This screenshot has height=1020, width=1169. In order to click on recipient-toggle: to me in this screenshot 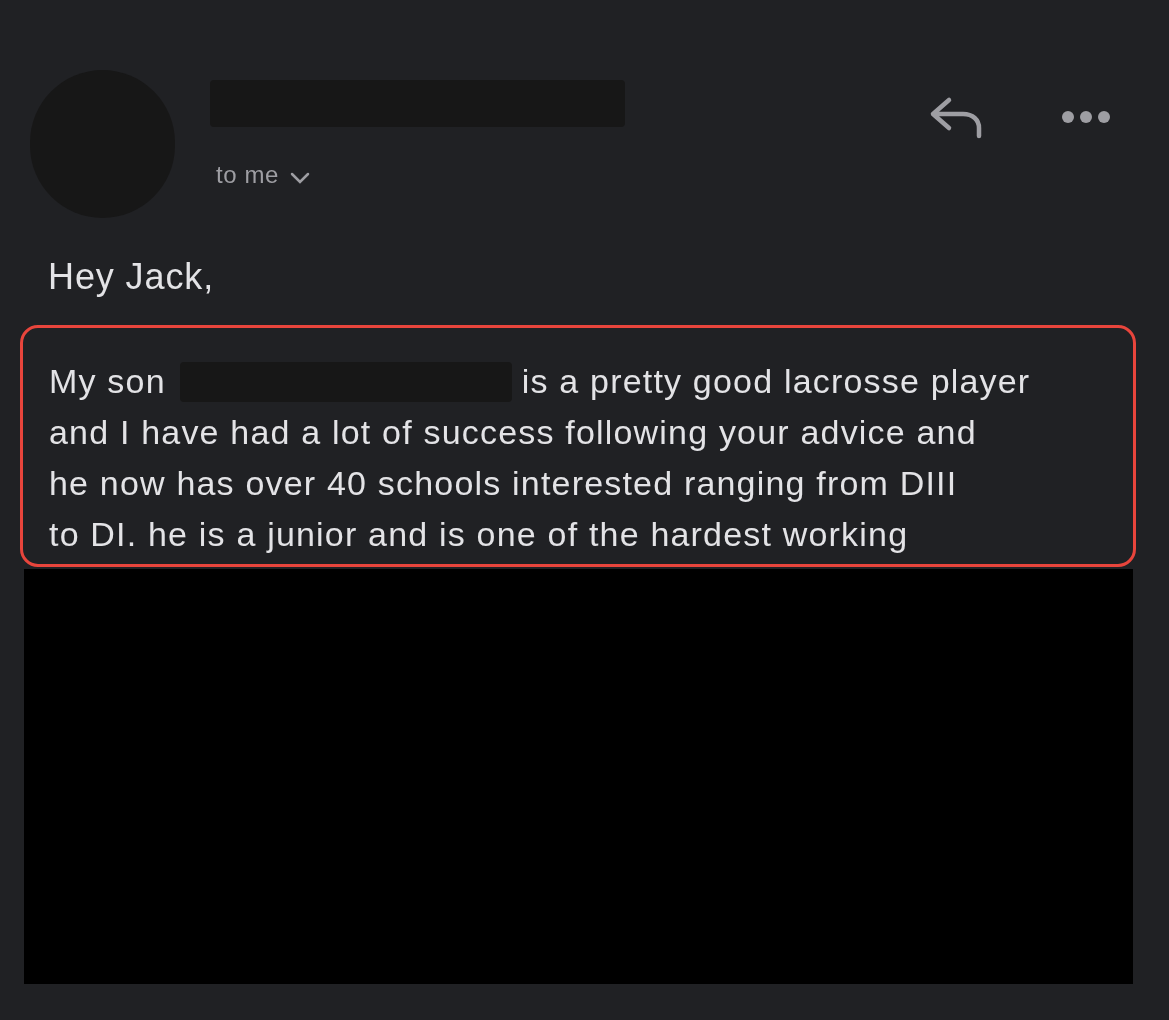, I will do `click(420, 175)`.